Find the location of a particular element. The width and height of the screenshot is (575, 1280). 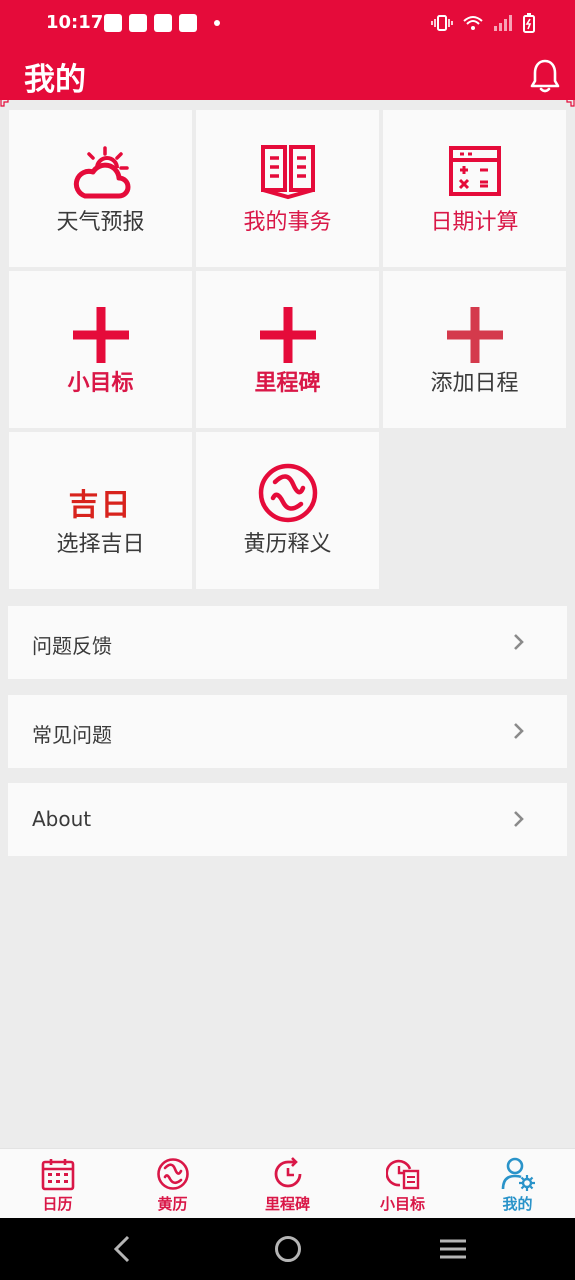

page-title: 我的 is located at coordinates (55, 80).